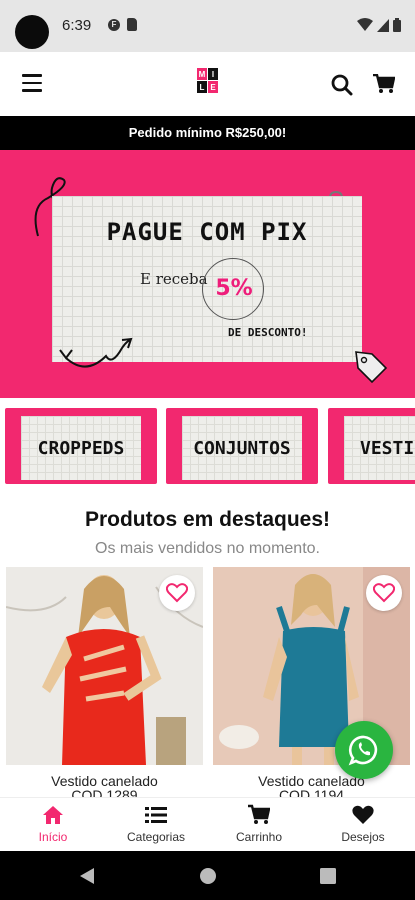 The height and width of the screenshot is (900, 415). I want to click on nav-label: Carrinho, so click(259, 837).